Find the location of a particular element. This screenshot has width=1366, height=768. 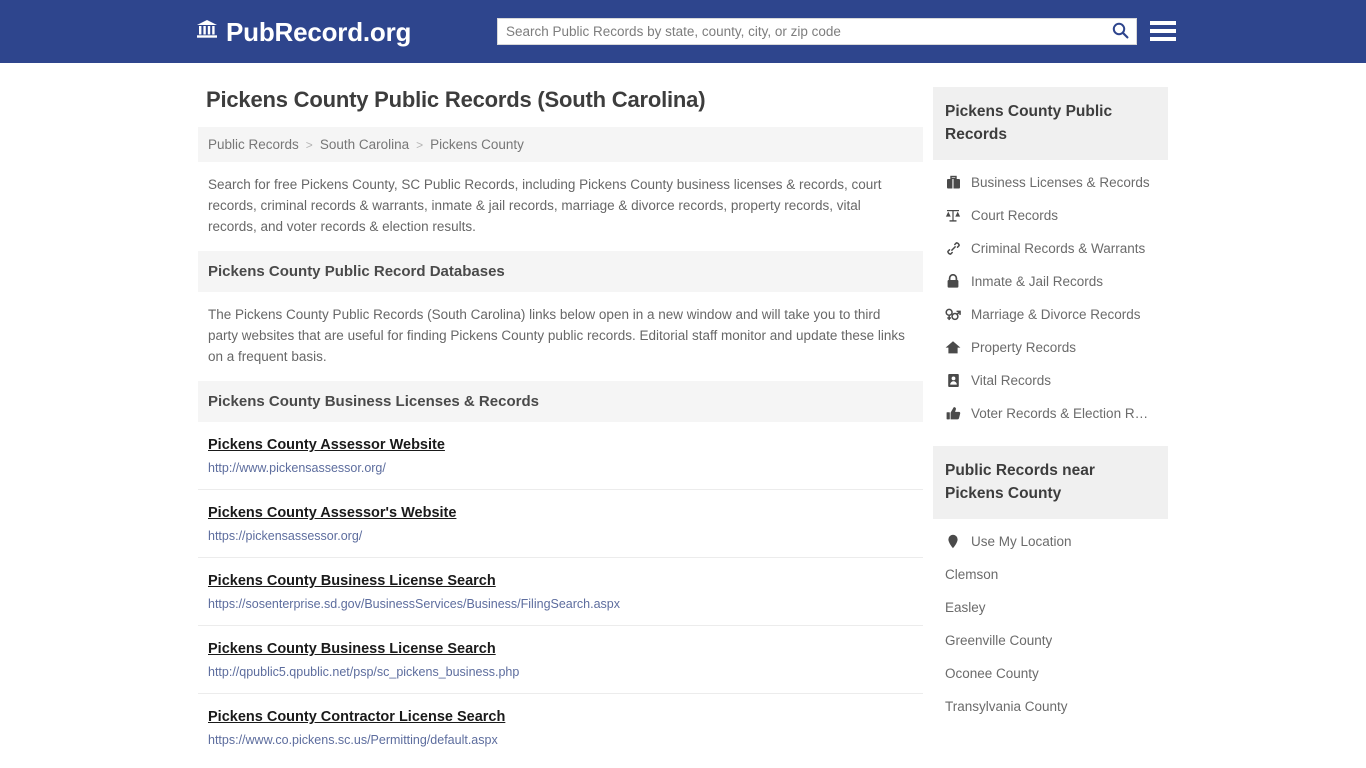

breadcrumb-item-pickens-county: Pickens County is located at coordinates (477, 144).